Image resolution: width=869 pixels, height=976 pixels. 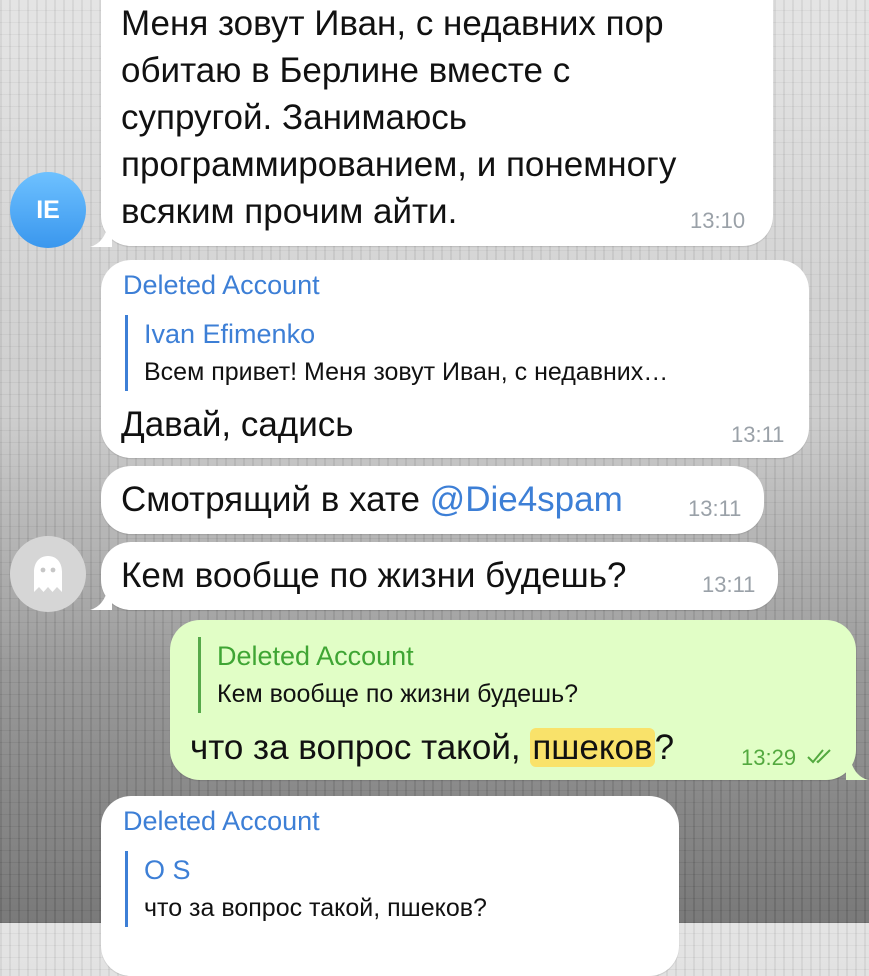 I want to click on double-check-icon, so click(x=819, y=756).